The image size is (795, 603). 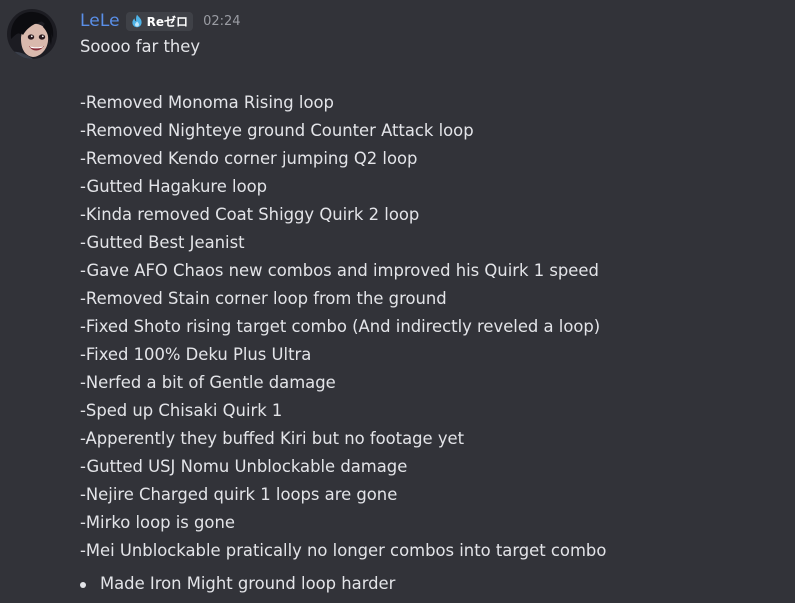 I want to click on message-line: -Kinda removed Coat Shiggy Quirk 2 loop, so click(x=250, y=214).